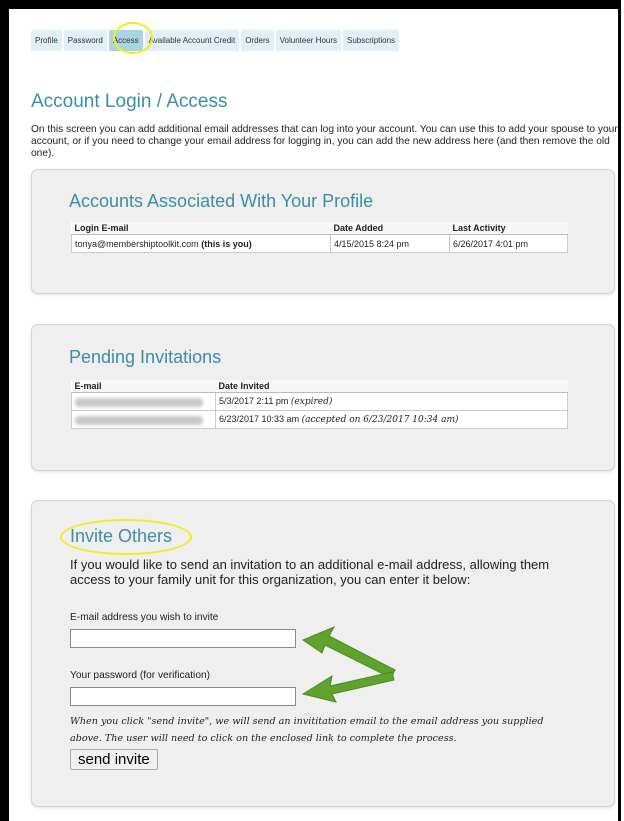  I want to click on pending-invitations-title: Pending Invitations, so click(145, 357).